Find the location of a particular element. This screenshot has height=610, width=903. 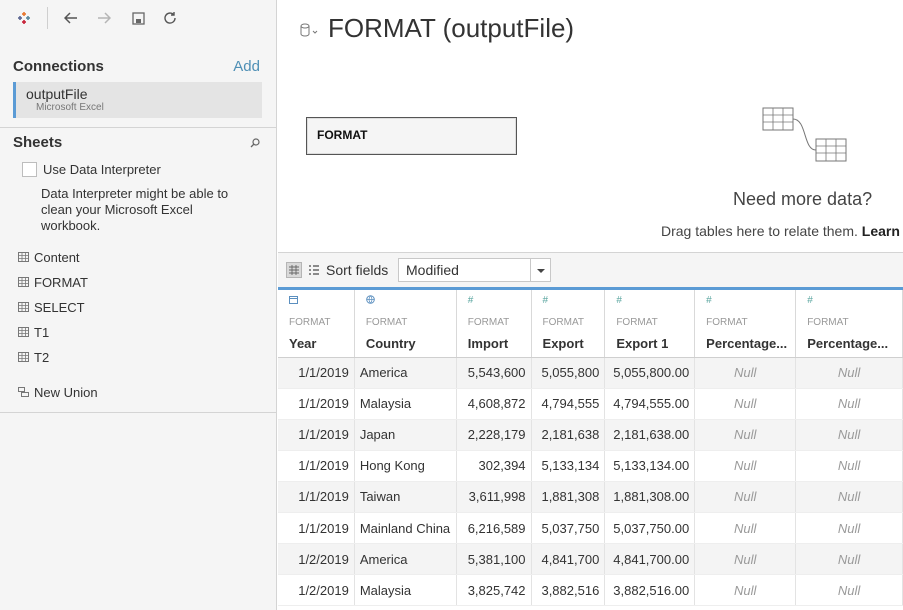

new-union-label: New Union is located at coordinates (66, 392).